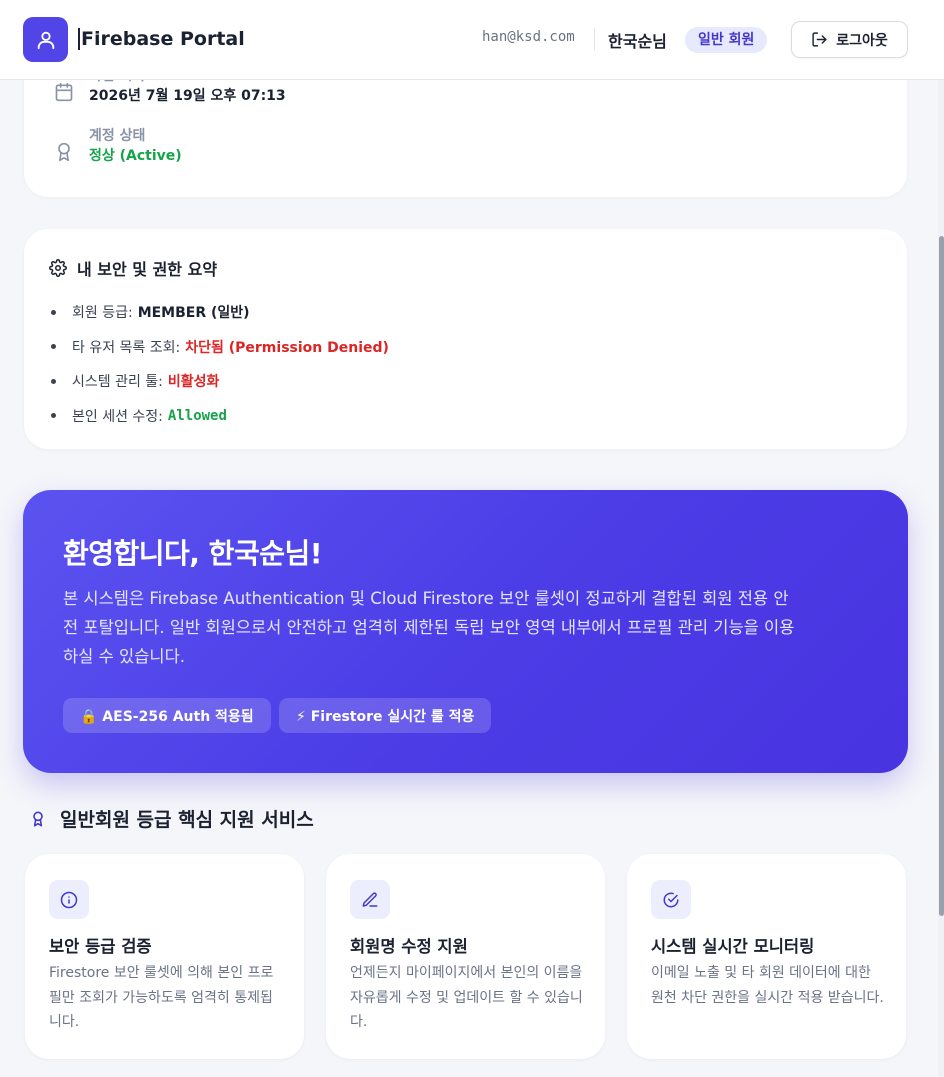 The image size is (944, 1077). I want to click on scrollbar-thumb, so click(941, 576).